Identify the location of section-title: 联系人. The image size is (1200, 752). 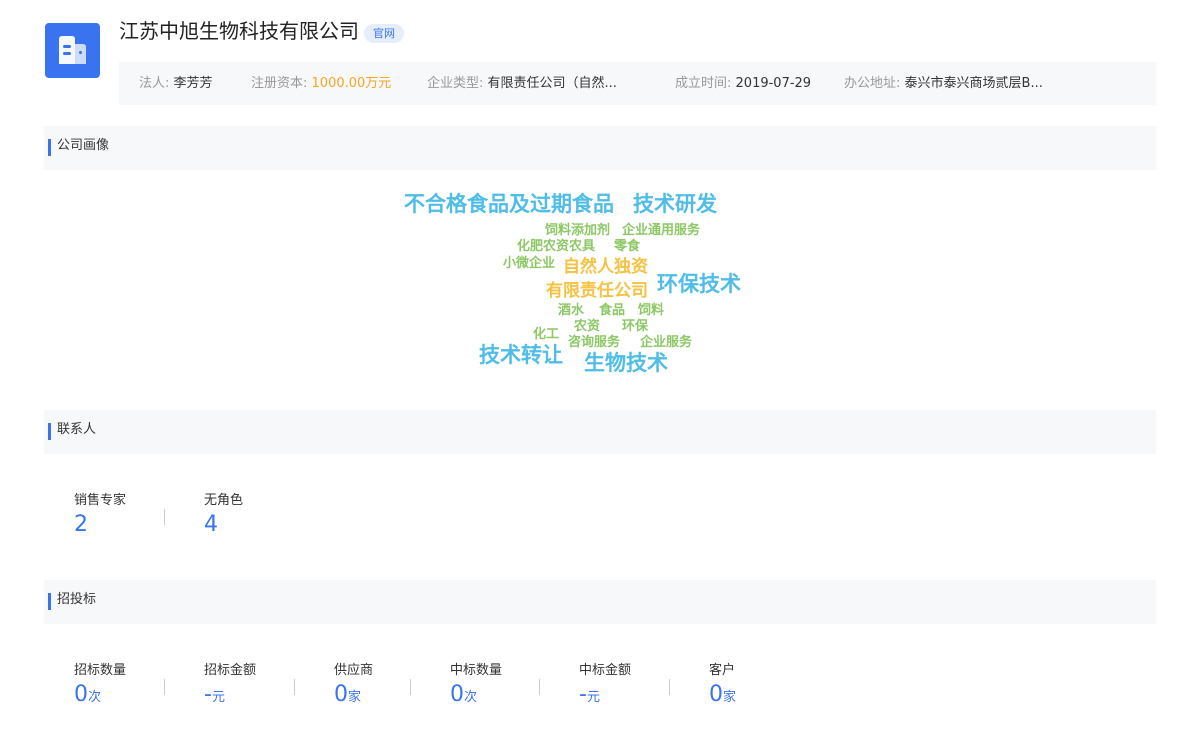
(77, 429).